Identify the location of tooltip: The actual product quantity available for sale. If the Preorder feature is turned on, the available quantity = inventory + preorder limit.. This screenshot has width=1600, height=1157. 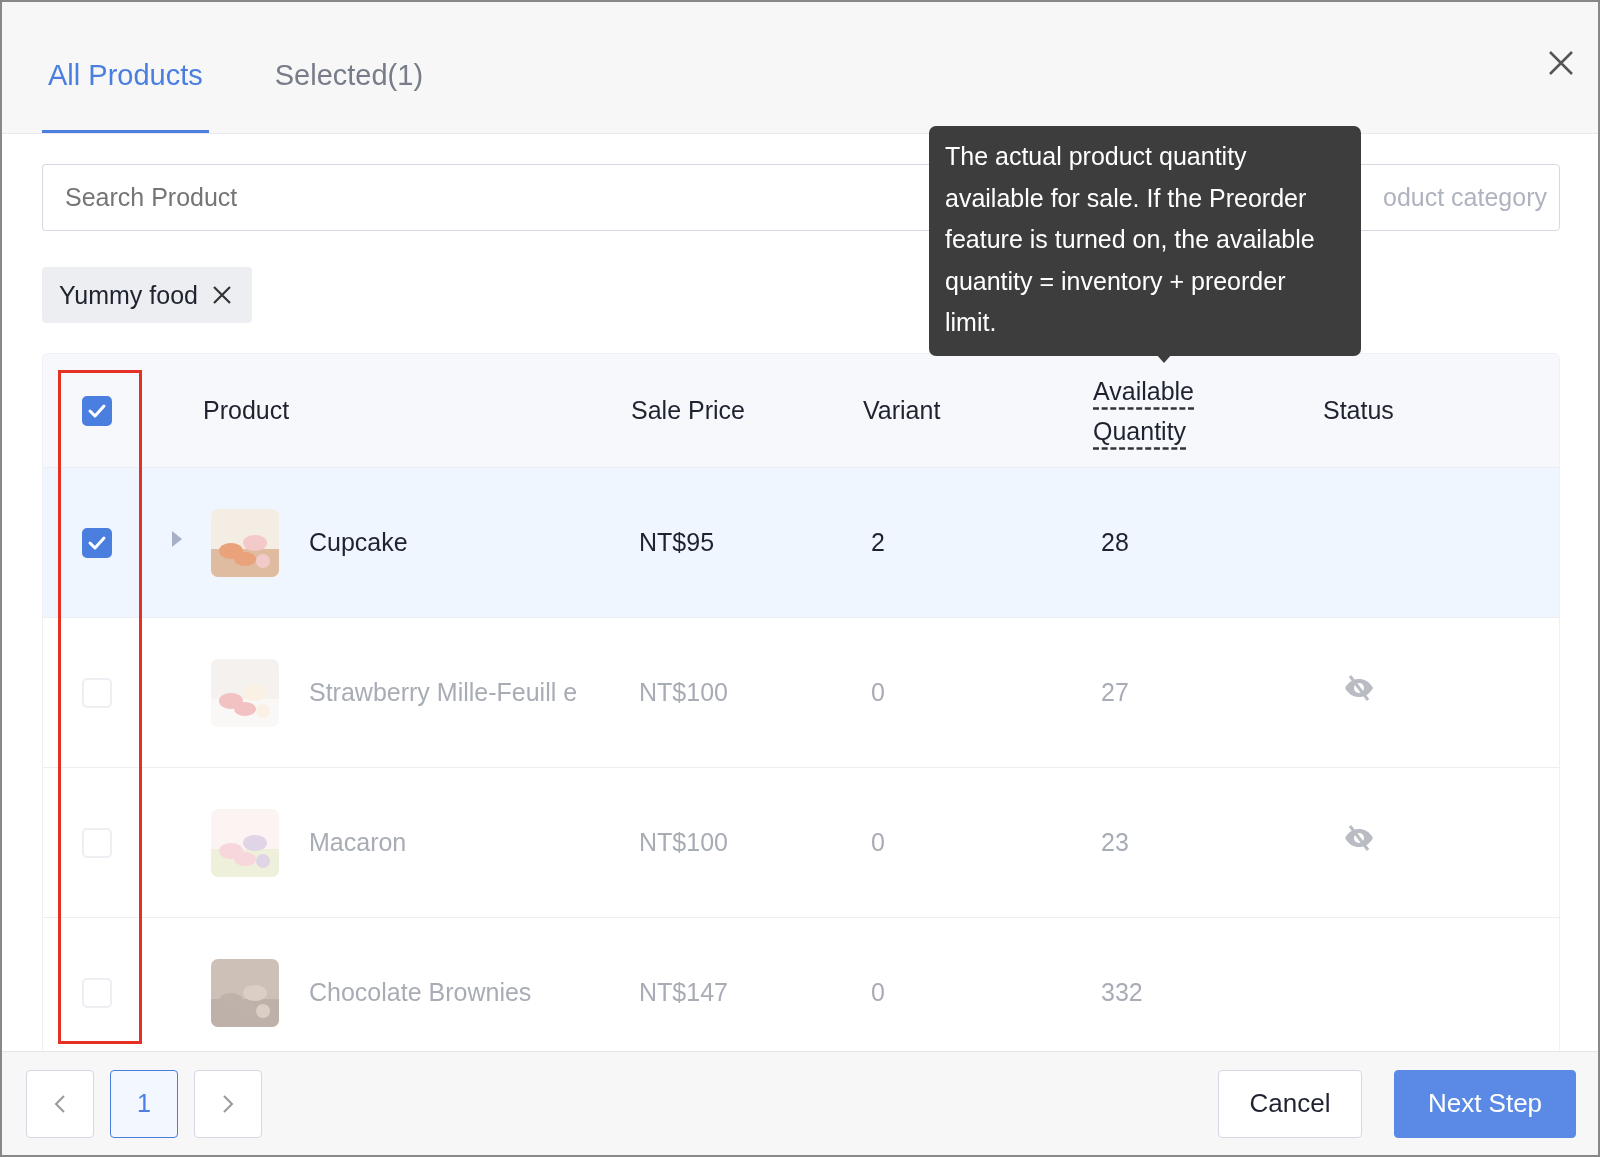
(1145, 241).